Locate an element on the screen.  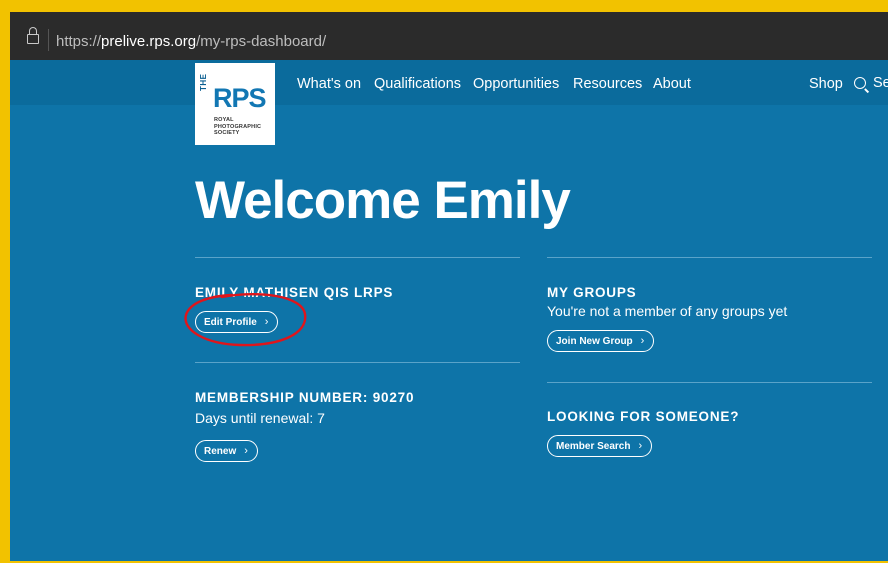
lock-icon is located at coordinates (33, 35).